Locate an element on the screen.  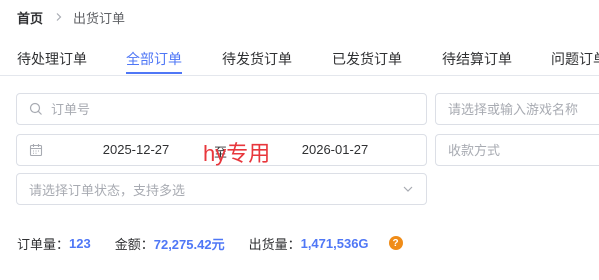
payment-method-select is located at coordinates (517, 150).